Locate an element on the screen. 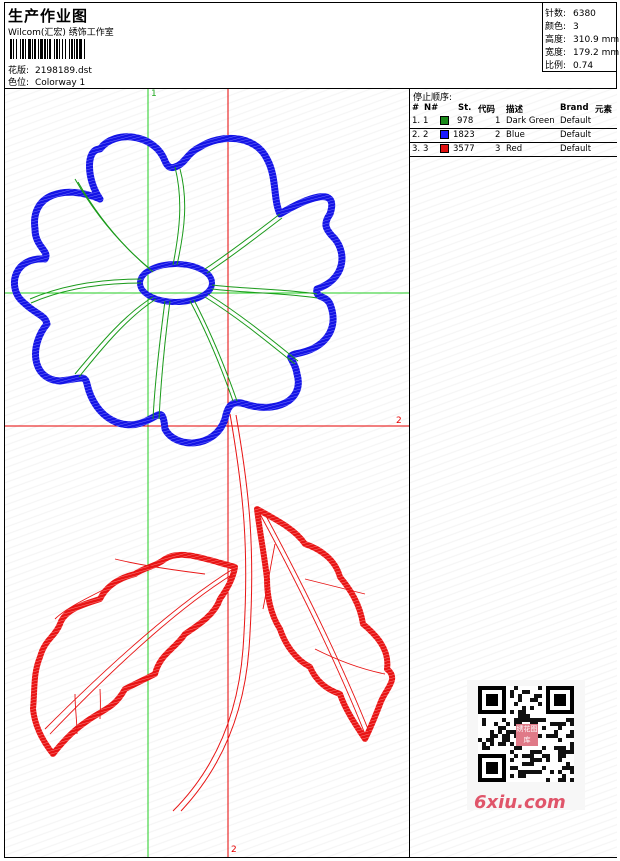 The width and height of the screenshot is (620, 861). colorway-row: 色位: Colorway 1 is located at coordinates (46, 81).